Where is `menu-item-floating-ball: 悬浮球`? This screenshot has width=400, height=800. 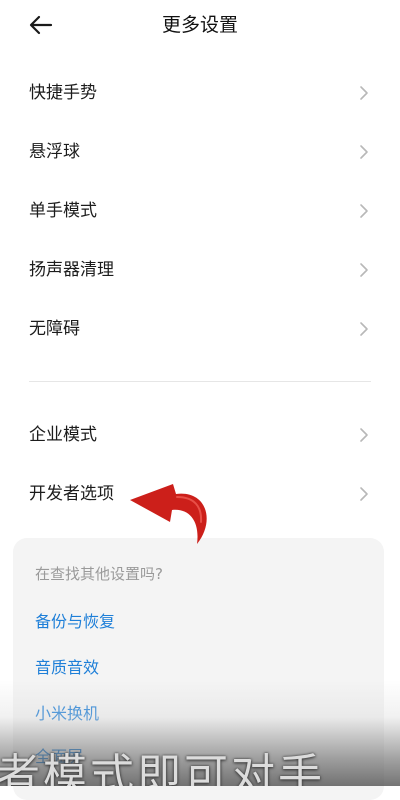
menu-item-floating-ball: 悬浮球 is located at coordinates (200, 152).